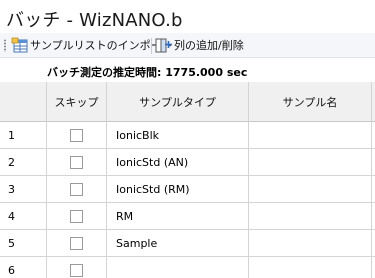 Image resolution: width=375 pixels, height=278 pixels. What do you see at coordinates (94, 20) in the screenshot?
I see `window-title: バッチ - WizNANO.b` at bounding box center [94, 20].